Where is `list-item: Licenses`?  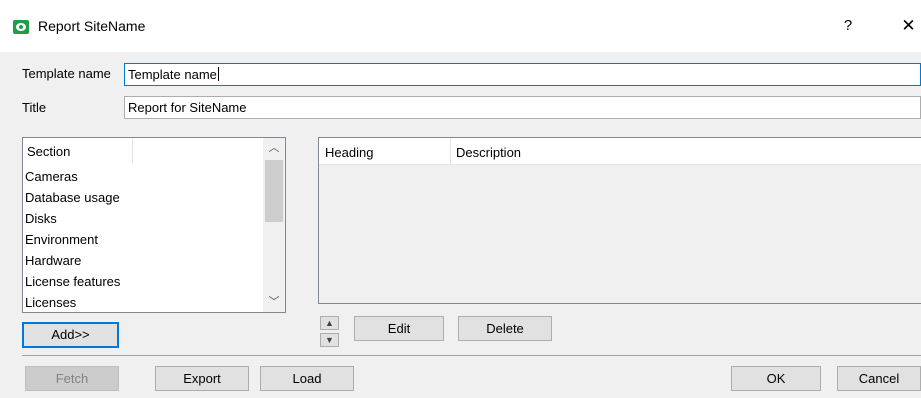
list-item: Licenses is located at coordinates (50, 302).